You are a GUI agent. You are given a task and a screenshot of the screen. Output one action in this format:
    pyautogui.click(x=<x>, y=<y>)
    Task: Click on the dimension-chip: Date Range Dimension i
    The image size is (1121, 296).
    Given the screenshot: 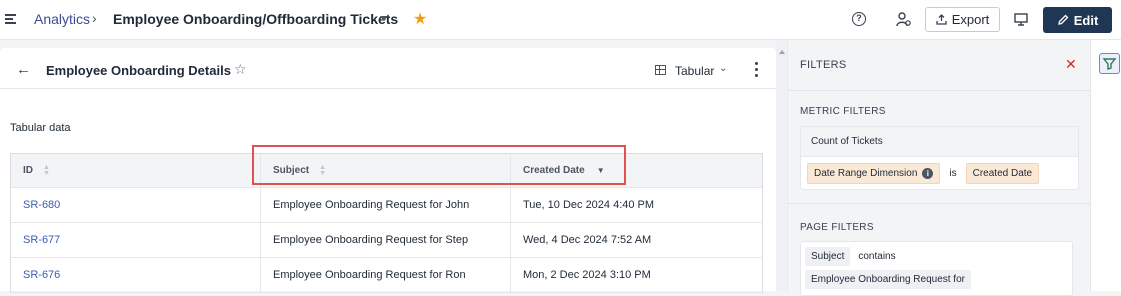 What is the action you would take?
    pyautogui.click(x=874, y=173)
    